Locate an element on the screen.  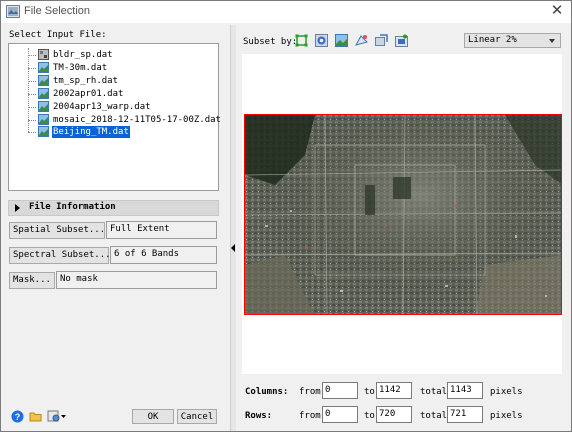
envi-app-icon is located at coordinates (13, 11).